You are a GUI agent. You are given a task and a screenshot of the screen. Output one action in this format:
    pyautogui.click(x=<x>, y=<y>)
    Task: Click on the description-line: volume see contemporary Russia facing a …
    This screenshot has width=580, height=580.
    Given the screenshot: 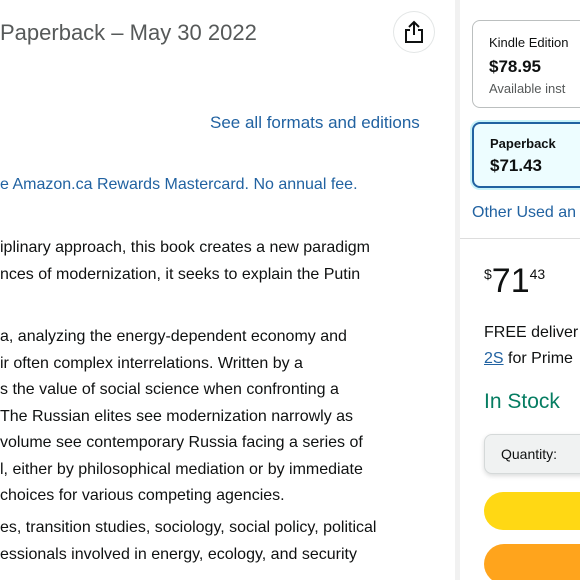 What is the action you would take?
    pyautogui.click(x=181, y=442)
    